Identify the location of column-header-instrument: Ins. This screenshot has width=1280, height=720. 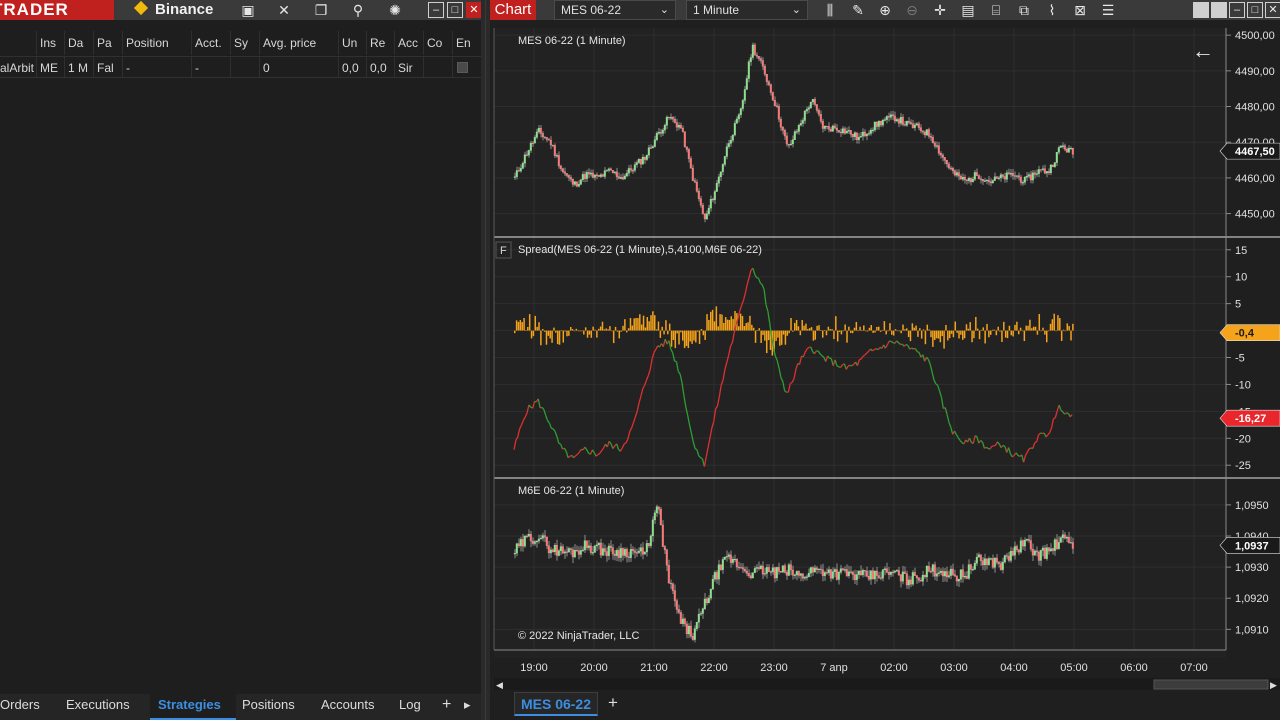
(50, 43).